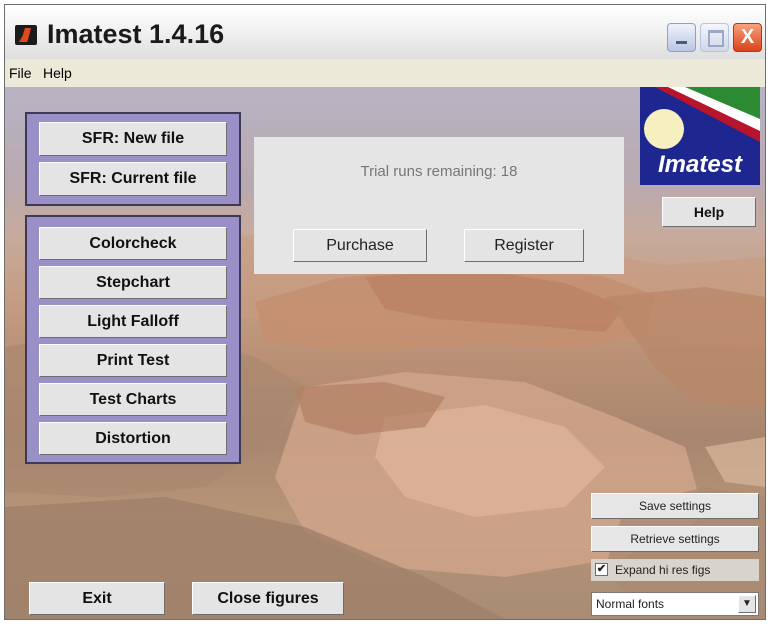  Describe the element at coordinates (675, 506) in the screenshot. I see `save-settings-button: Save settings` at that location.